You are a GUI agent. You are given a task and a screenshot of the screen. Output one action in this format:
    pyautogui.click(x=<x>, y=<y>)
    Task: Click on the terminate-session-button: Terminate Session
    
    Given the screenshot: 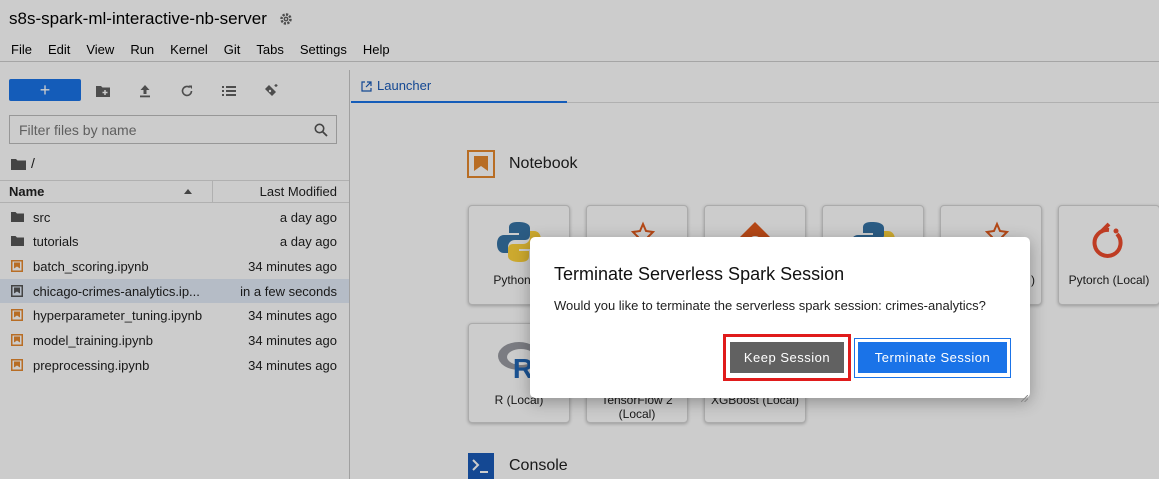 What is the action you would take?
    pyautogui.click(x=932, y=357)
    